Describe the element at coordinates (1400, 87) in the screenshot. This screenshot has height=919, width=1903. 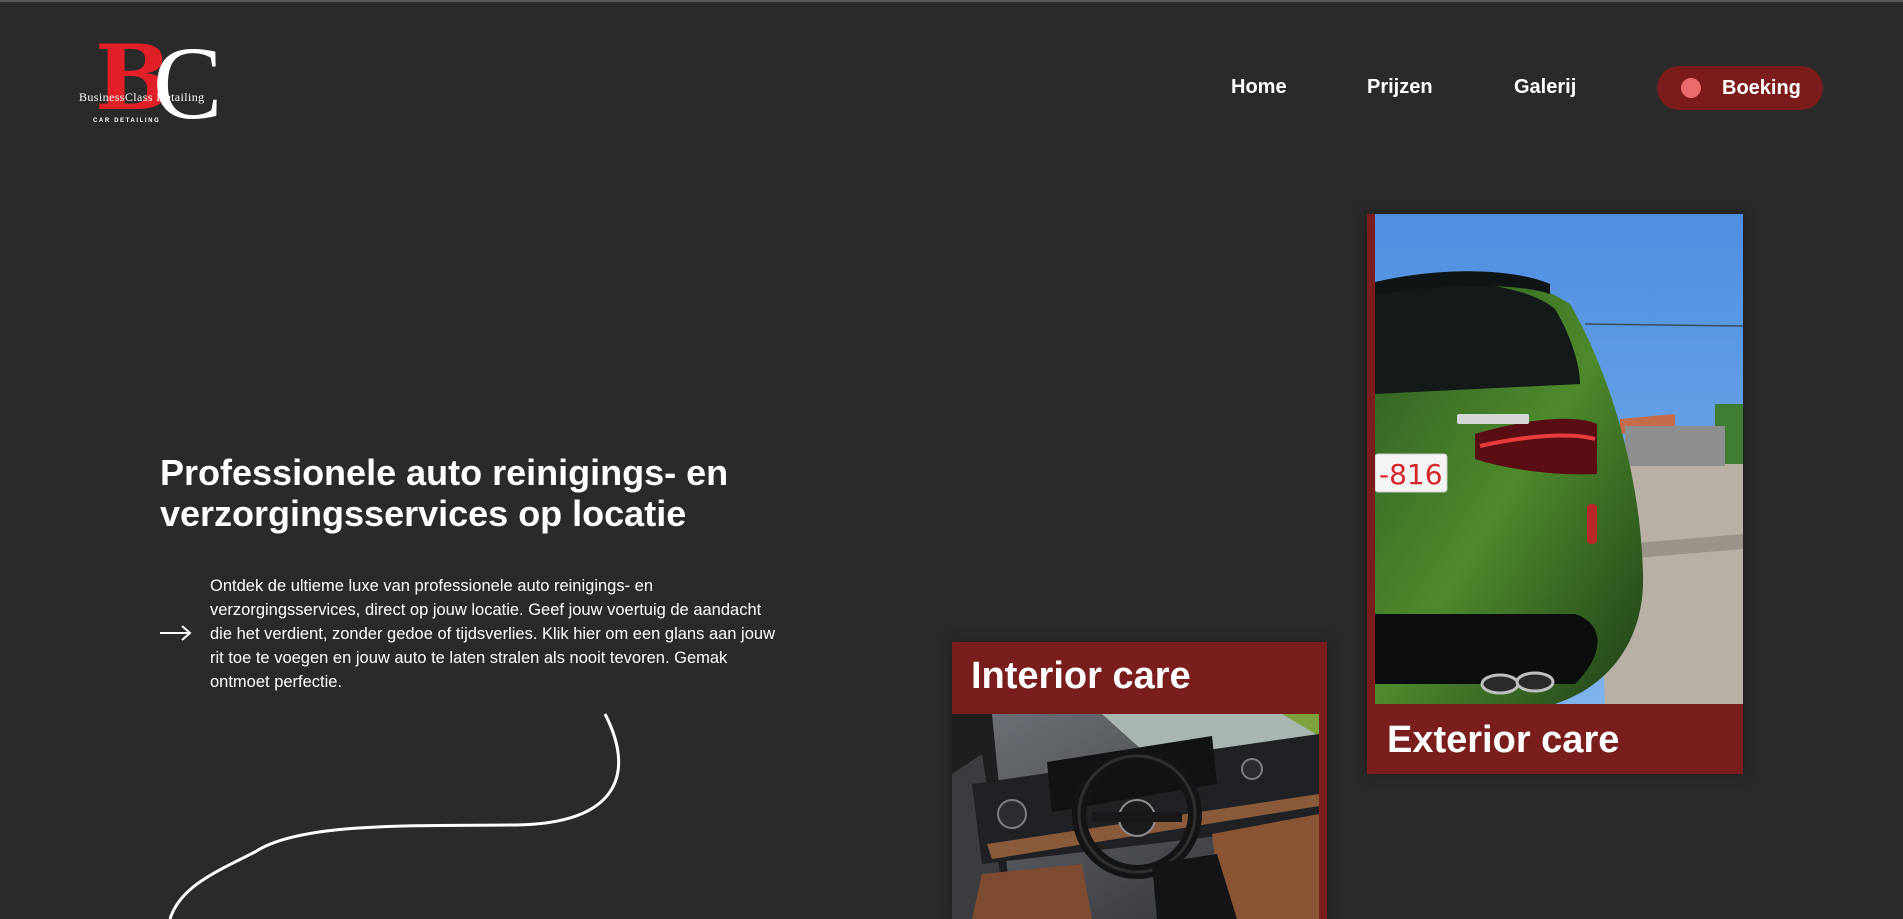
I see `nav-prijzen-link: Prijzen` at that location.